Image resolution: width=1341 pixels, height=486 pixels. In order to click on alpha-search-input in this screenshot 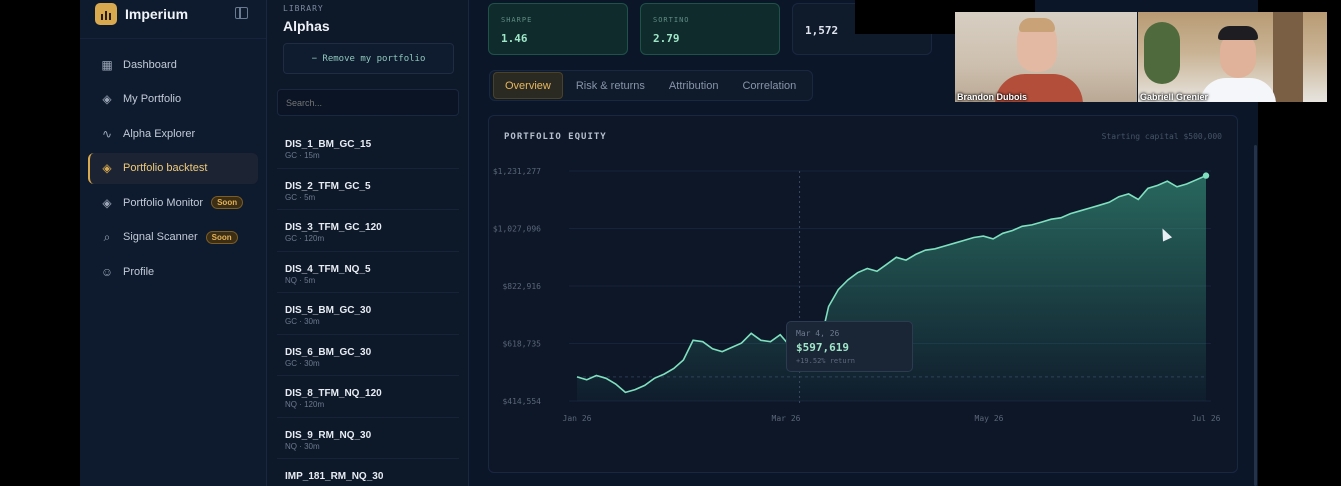, I will do `click(368, 102)`.